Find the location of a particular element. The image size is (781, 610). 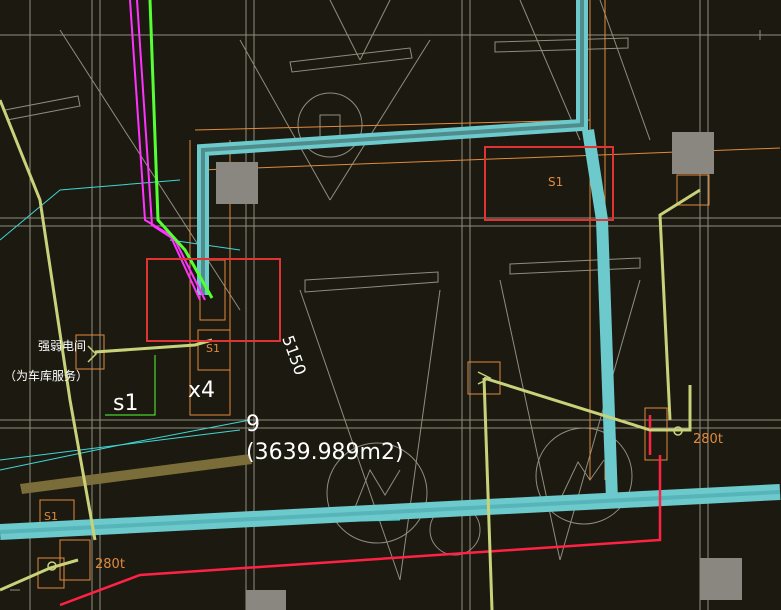

tag-280-right: 280t is located at coordinates (708, 439).